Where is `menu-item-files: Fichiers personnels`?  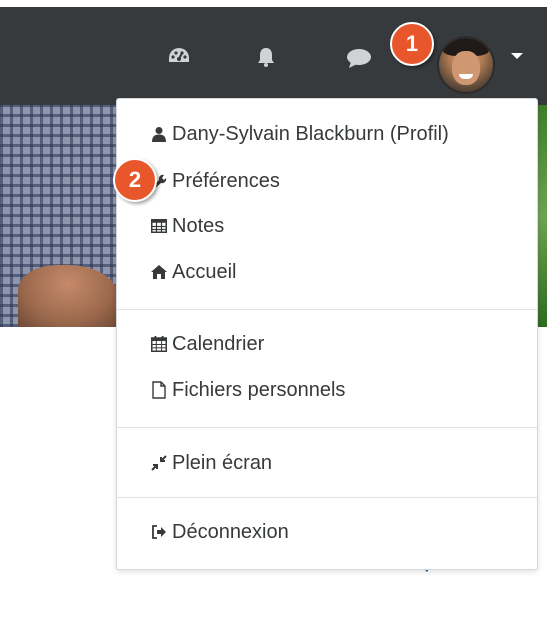
menu-item-files: Fichiers personnels is located at coordinates (247, 390).